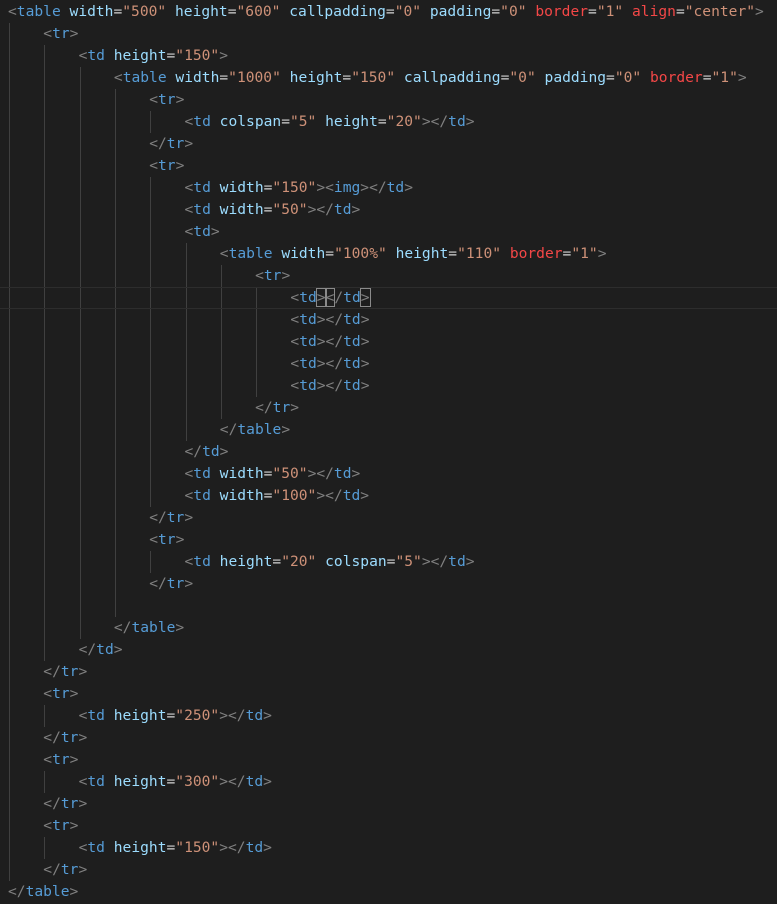 The height and width of the screenshot is (904, 777). What do you see at coordinates (388, 848) in the screenshot?
I see `code-line: <td height="150"></td>` at bounding box center [388, 848].